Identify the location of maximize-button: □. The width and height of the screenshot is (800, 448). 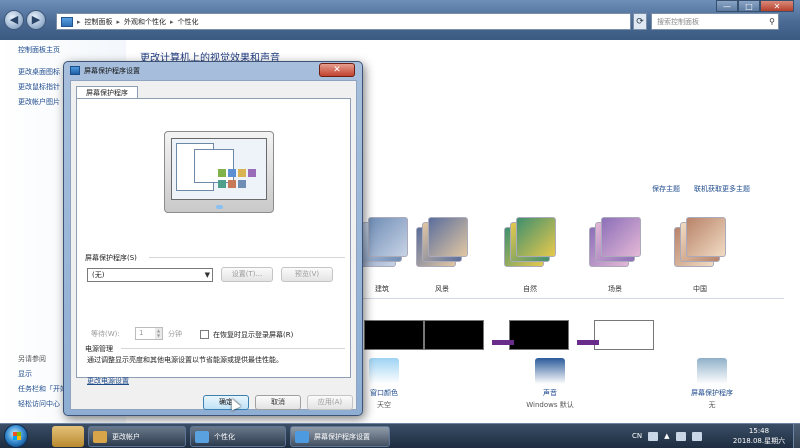
(749, 6).